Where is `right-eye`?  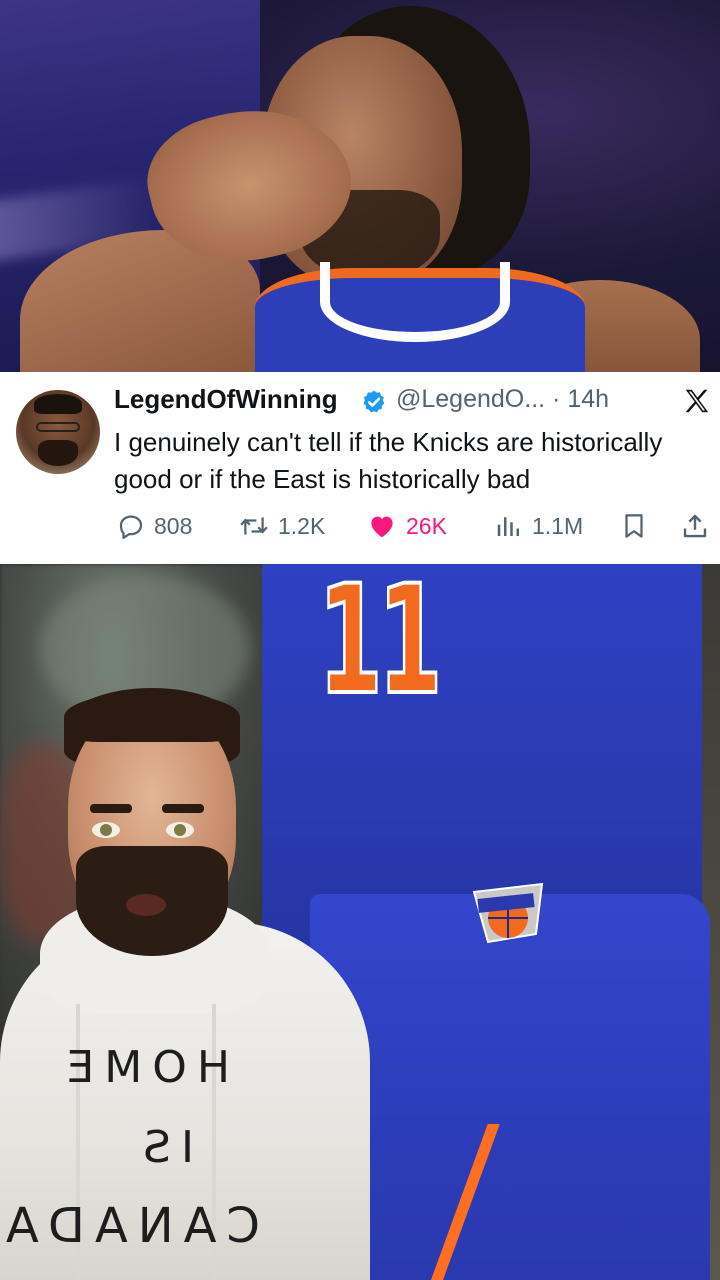
right-eye is located at coordinates (180, 830).